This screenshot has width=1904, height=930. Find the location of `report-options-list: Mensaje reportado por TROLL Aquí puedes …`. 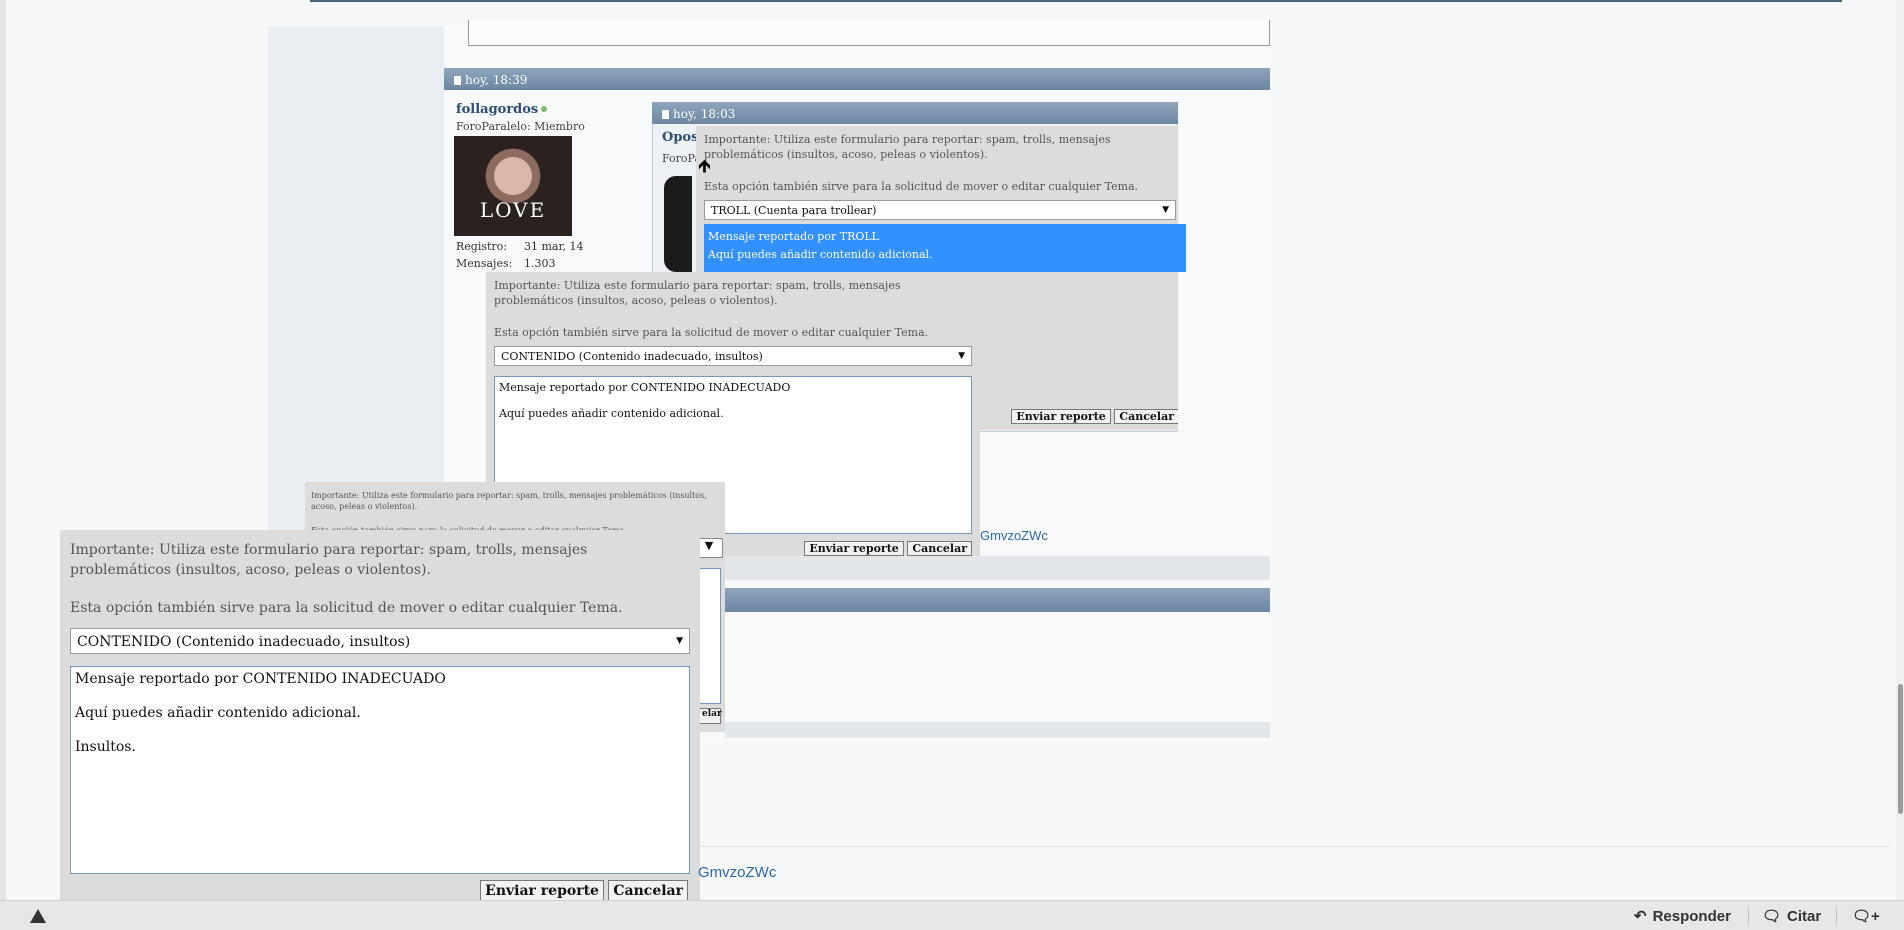

report-options-list: Mensaje reportado por TROLL Aquí puedes … is located at coordinates (945, 248).